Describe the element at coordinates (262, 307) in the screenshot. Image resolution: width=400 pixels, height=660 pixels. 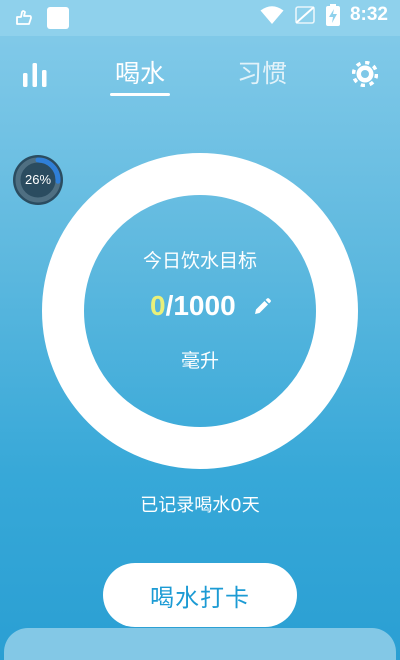
I see `pencil-icon` at that location.